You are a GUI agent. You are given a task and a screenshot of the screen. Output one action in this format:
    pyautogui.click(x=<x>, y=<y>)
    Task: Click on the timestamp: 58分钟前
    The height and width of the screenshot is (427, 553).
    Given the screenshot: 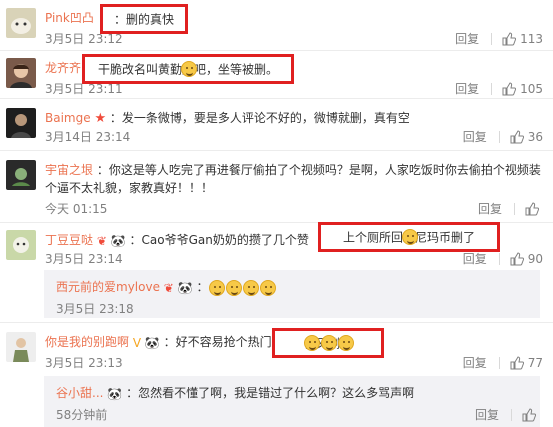 What is the action you would take?
    pyautogui.click(x=82, y=415)
    